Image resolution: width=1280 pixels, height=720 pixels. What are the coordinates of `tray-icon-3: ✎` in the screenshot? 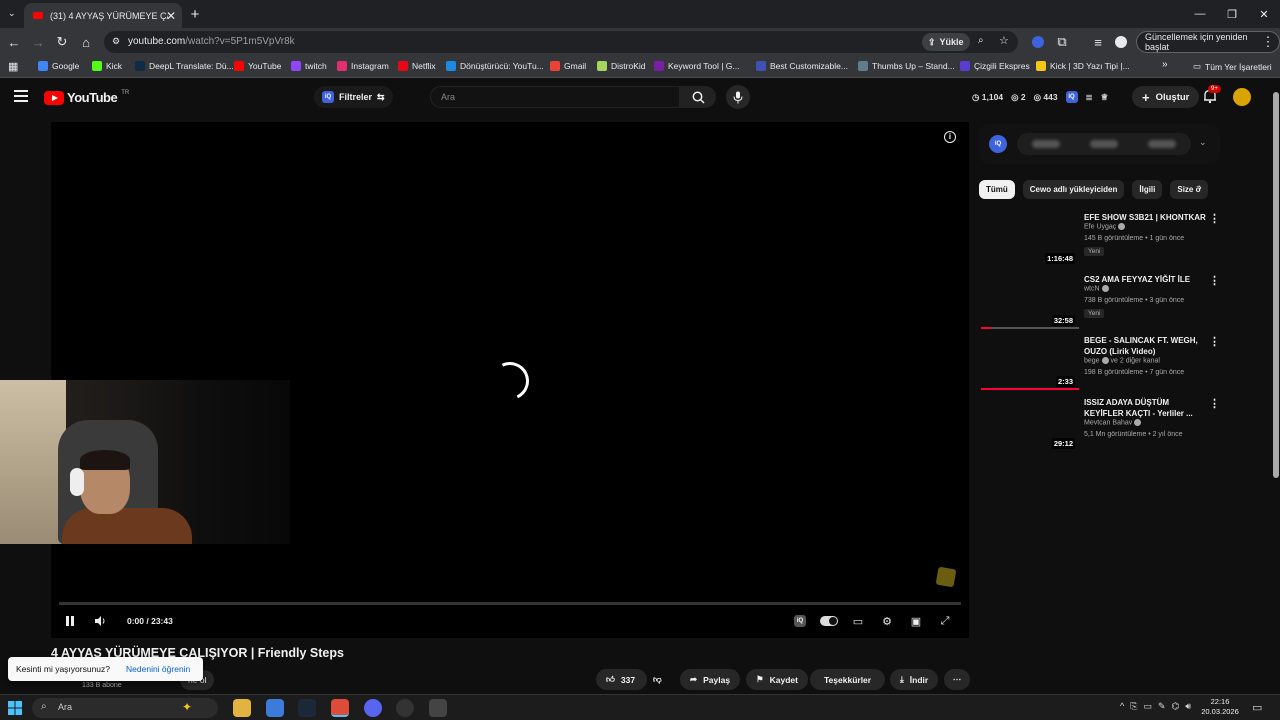 It's located at (1162, 706).